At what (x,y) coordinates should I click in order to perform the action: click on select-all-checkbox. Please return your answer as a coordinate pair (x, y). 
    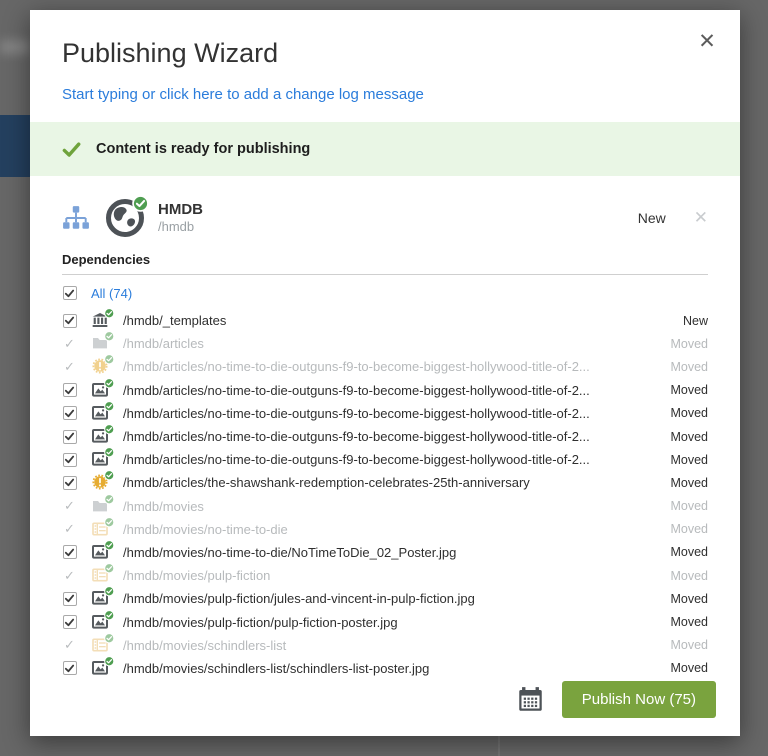
    Looking at the image, I should click on (69, 293).